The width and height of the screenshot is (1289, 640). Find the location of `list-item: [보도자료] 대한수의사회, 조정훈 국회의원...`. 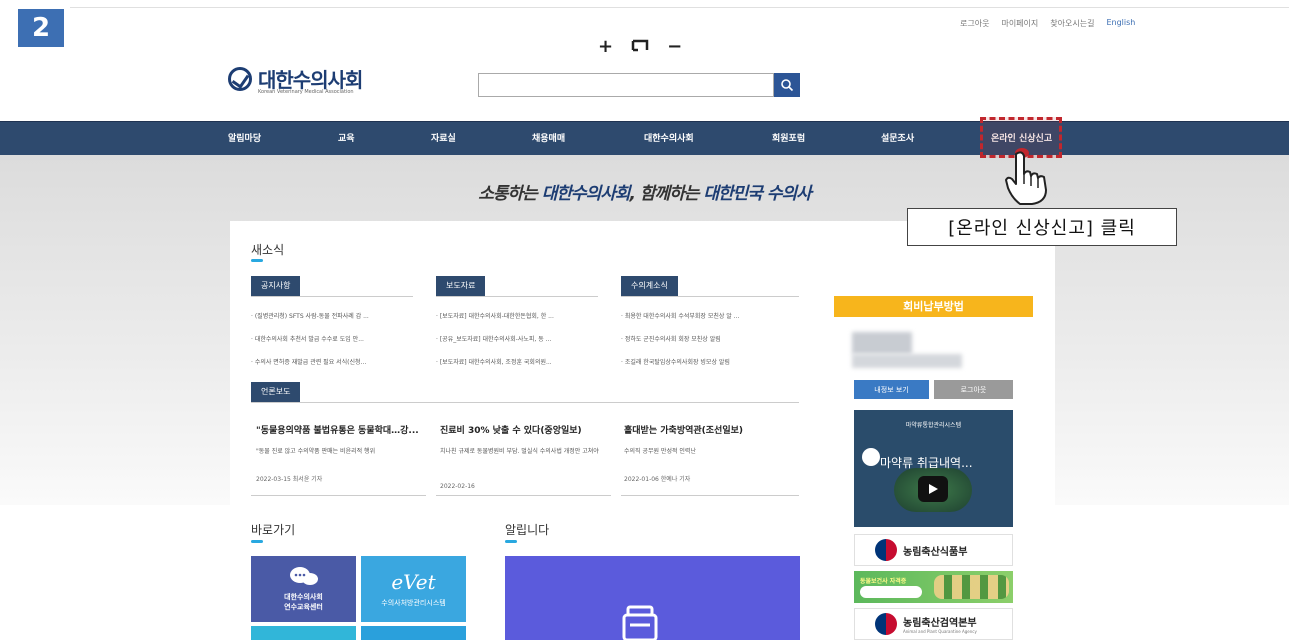

list-item: [보도자료] 대한수의사회, 조정훈 국회의원... is located at coordinates (516, 361).